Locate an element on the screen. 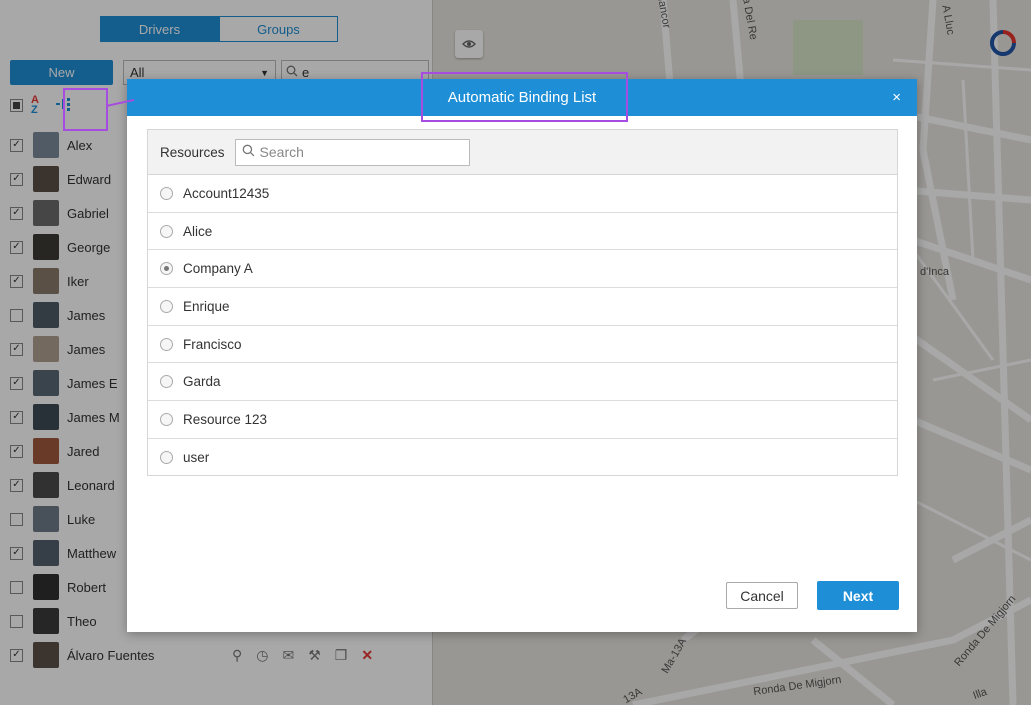 The height and width of the screenshot is (705, 1031). resource-item: Alice is located at coordinates (522, 232).